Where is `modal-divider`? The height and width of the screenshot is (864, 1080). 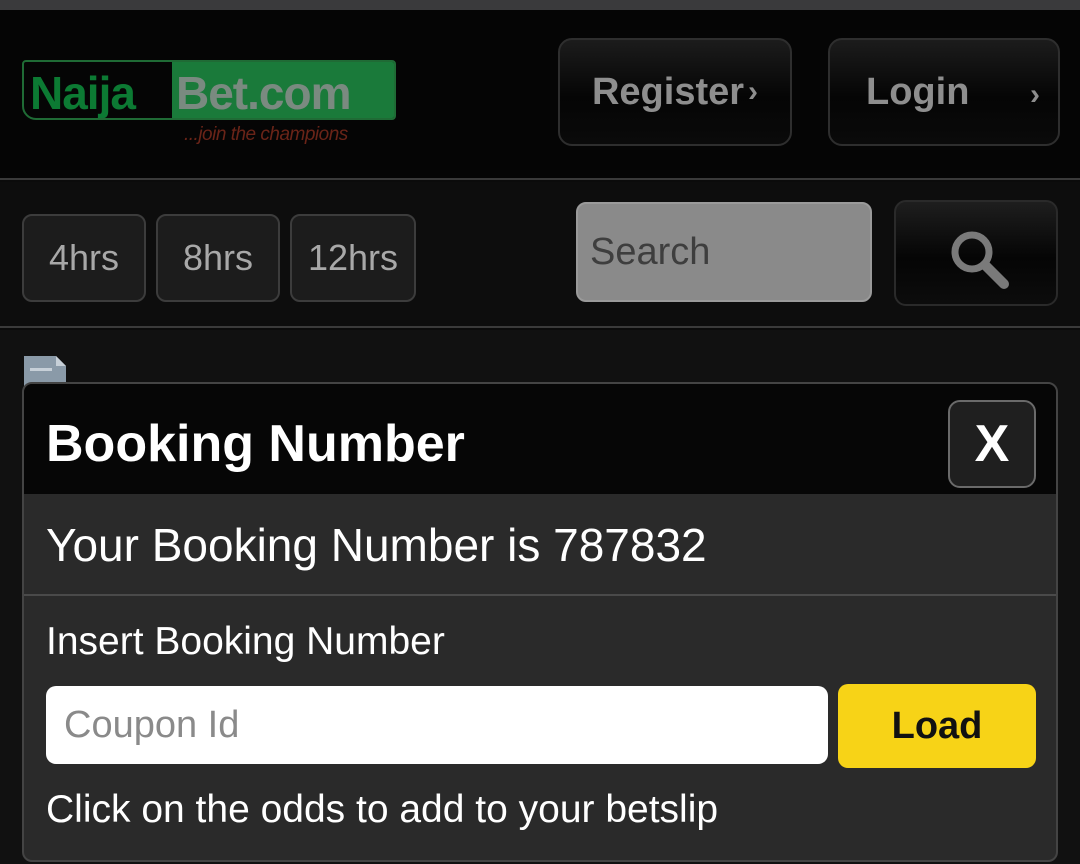 modal-divider is located at coordinates (540, 595).